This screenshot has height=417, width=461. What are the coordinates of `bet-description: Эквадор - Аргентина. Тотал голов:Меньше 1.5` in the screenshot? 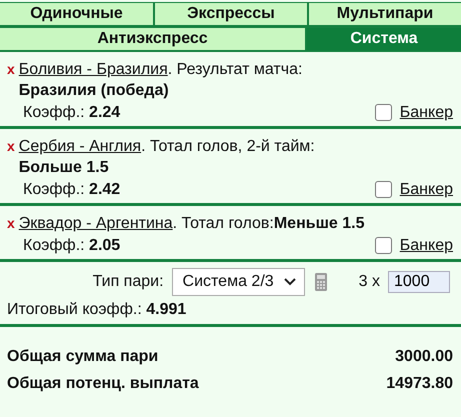 It's located at (191, 224).